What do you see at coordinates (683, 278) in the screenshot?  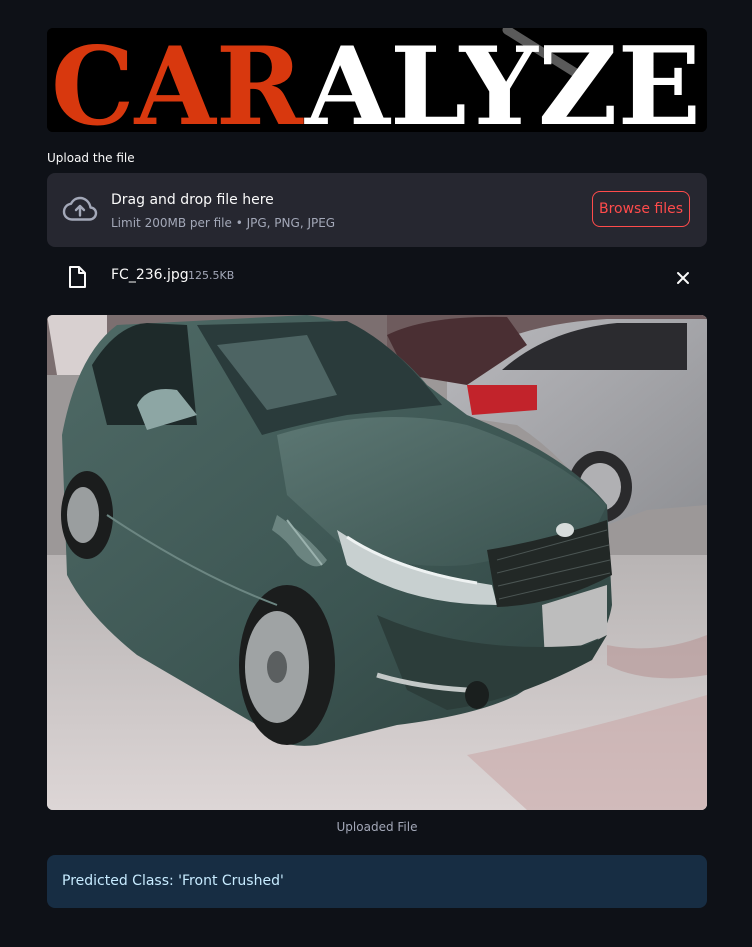 I see `close-icon` at bounding box center [683, 278].